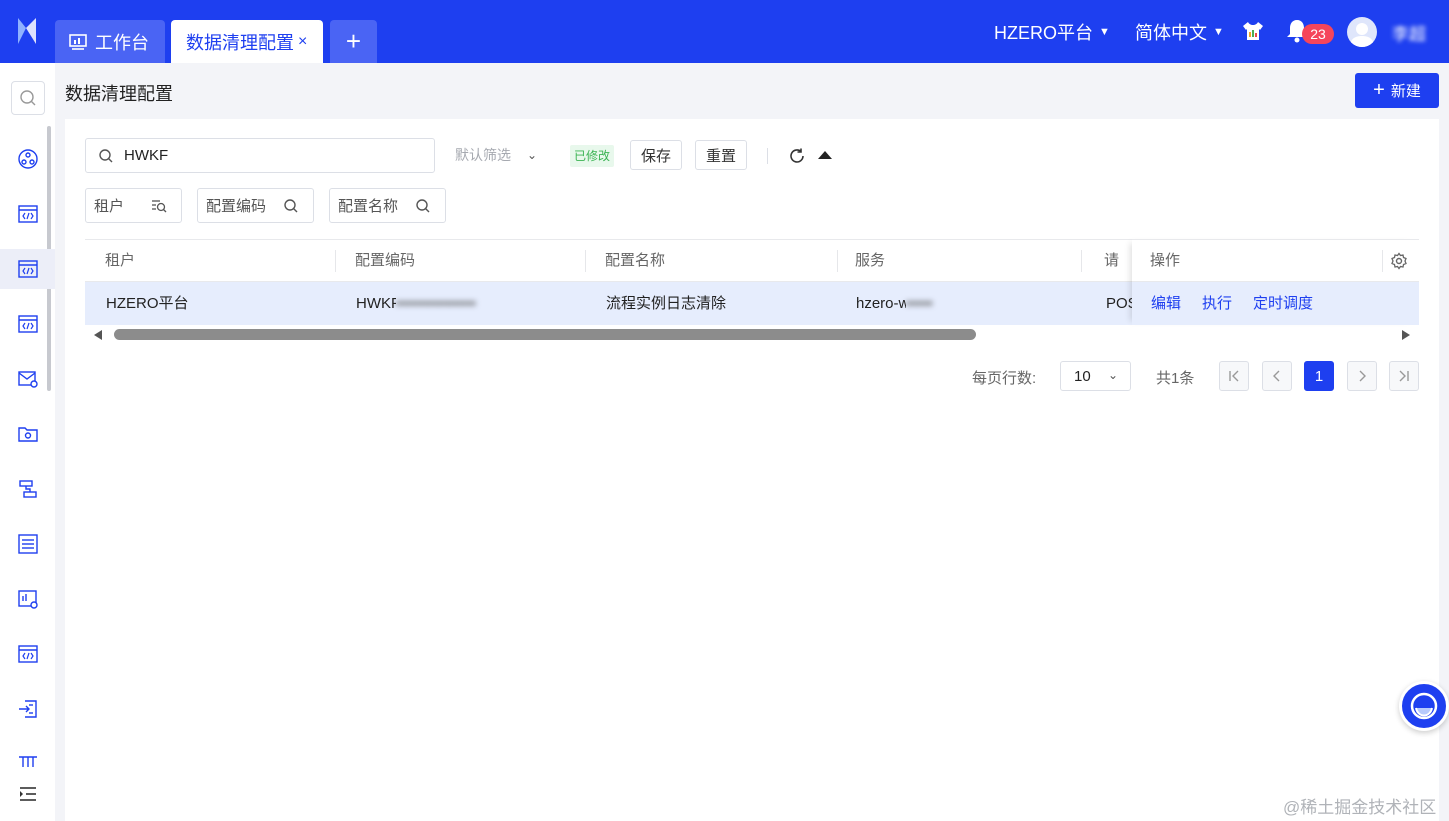  I want to click on chevron-right-icon, so click(1362, 376).